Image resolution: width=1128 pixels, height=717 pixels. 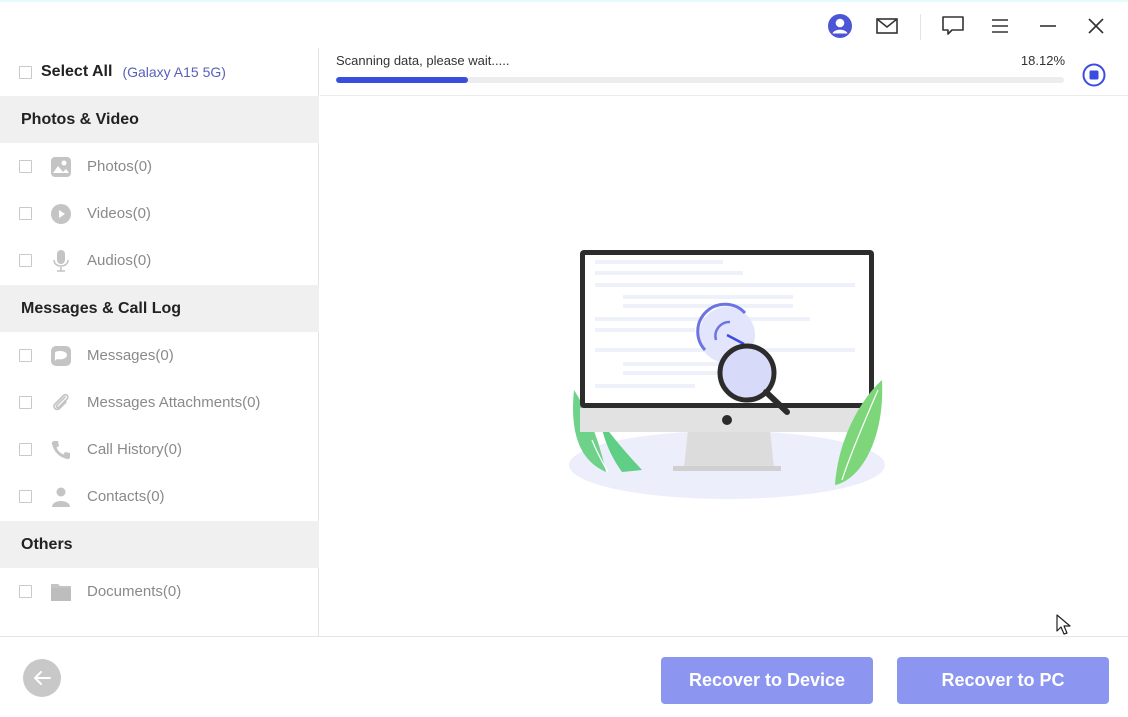 I want to click on folder-icon, so click(x=61, y=592).